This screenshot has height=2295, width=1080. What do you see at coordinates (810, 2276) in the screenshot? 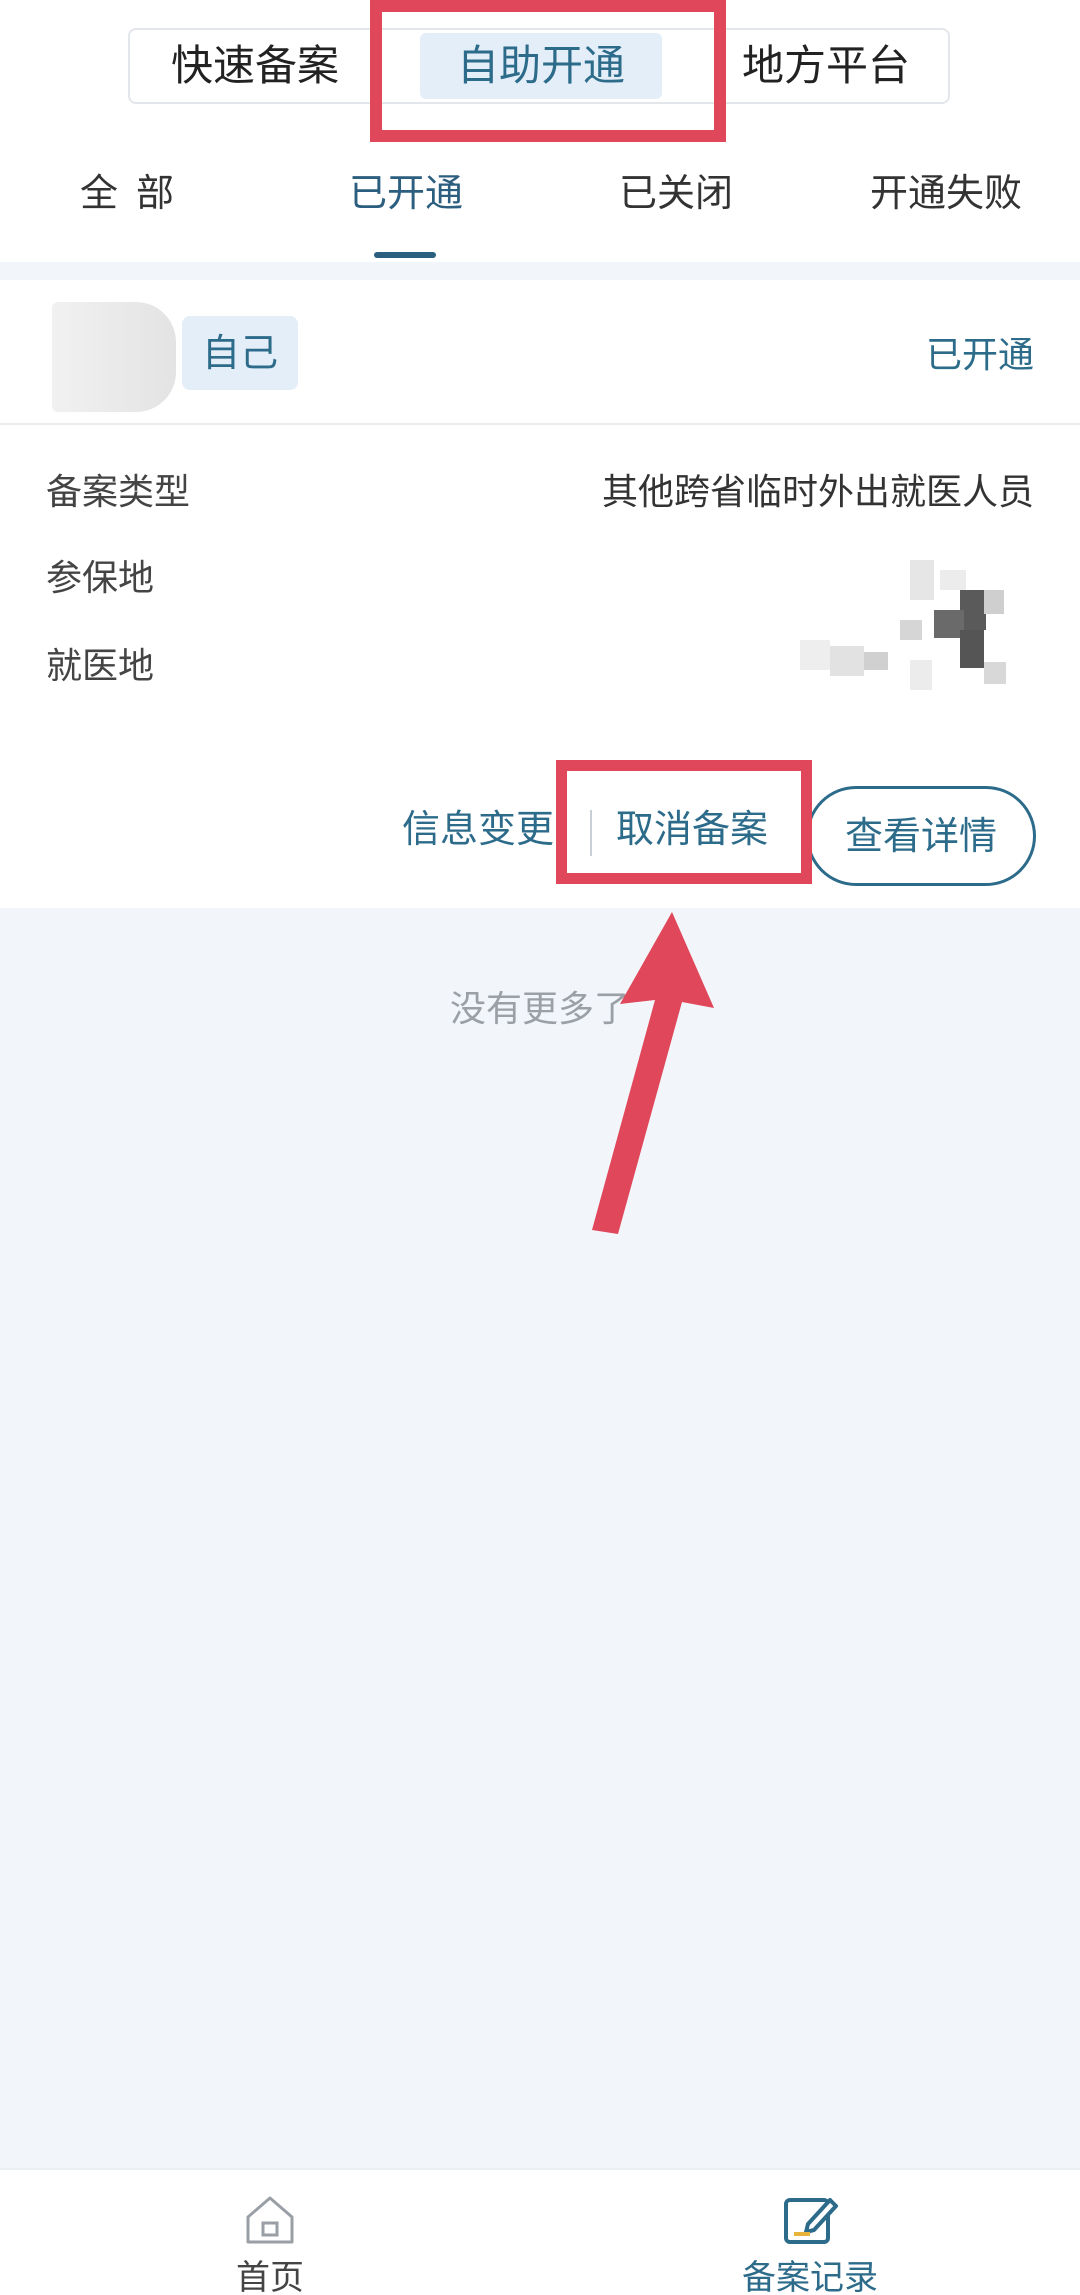
I see `nav-records-label: 备案记录` at bounding box center [810, 2276].